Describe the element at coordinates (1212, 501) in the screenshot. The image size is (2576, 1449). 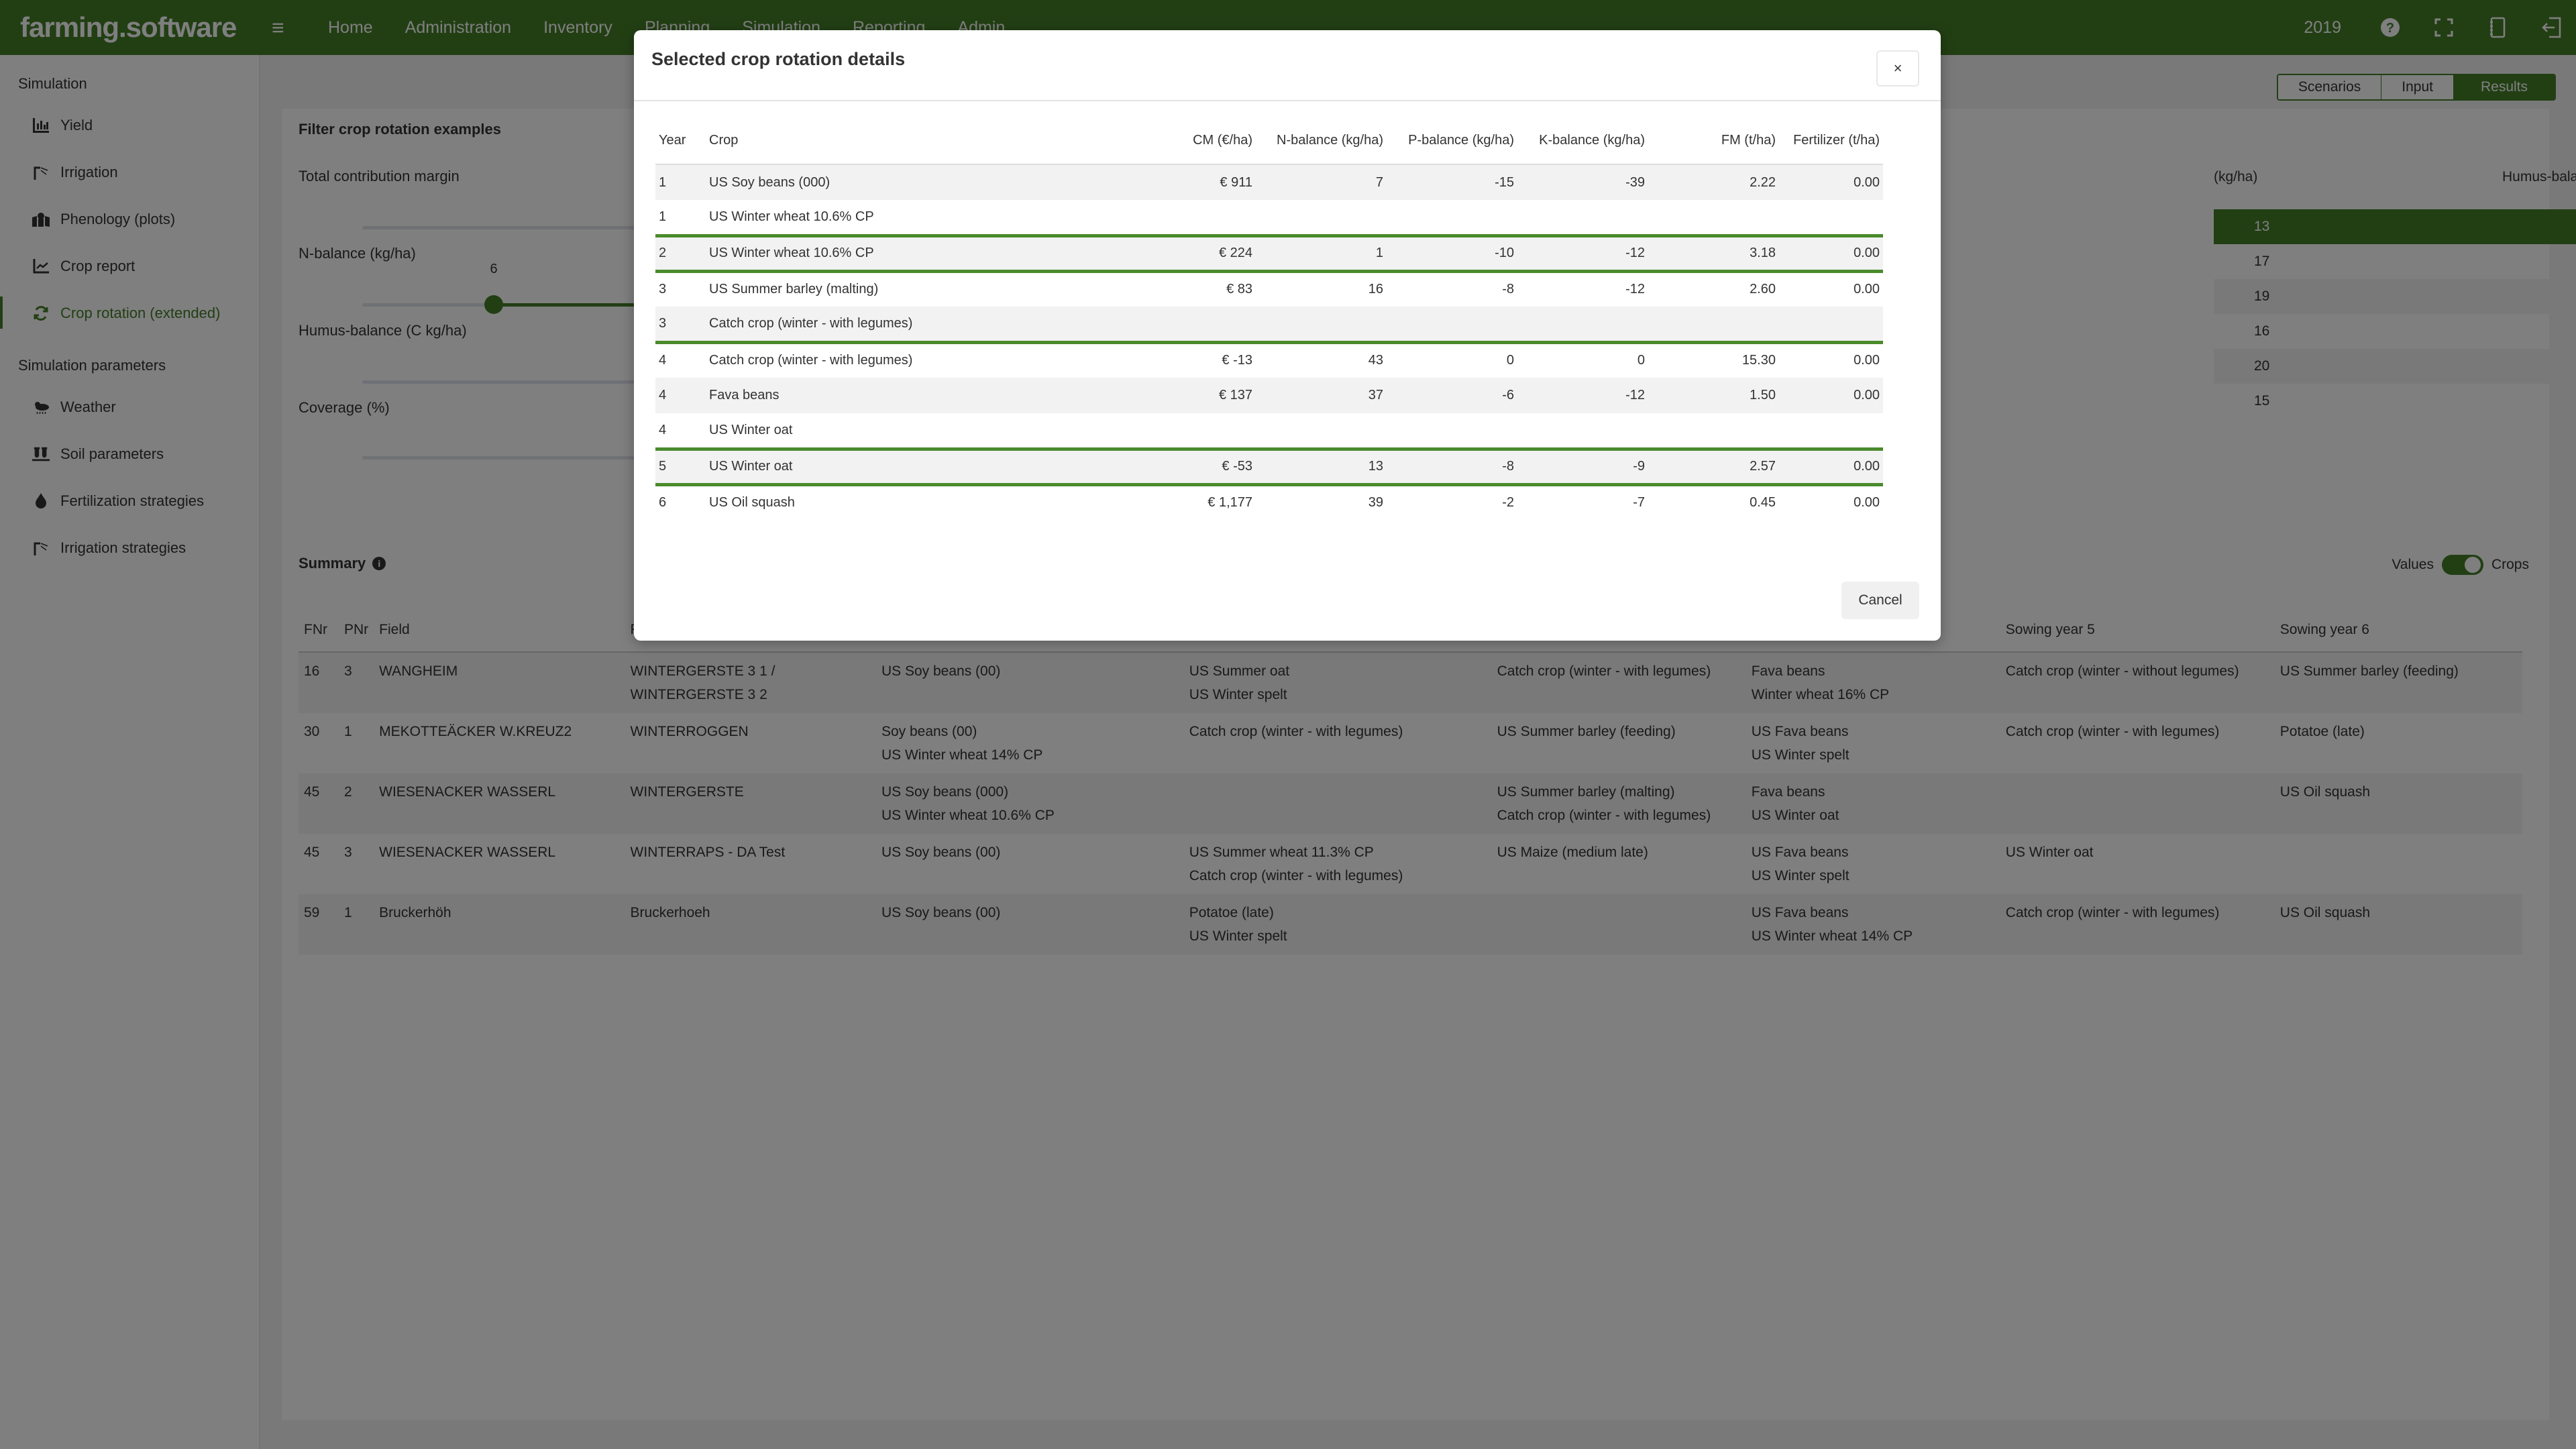
I see `details-cell-cm: € 1,177` at that location.